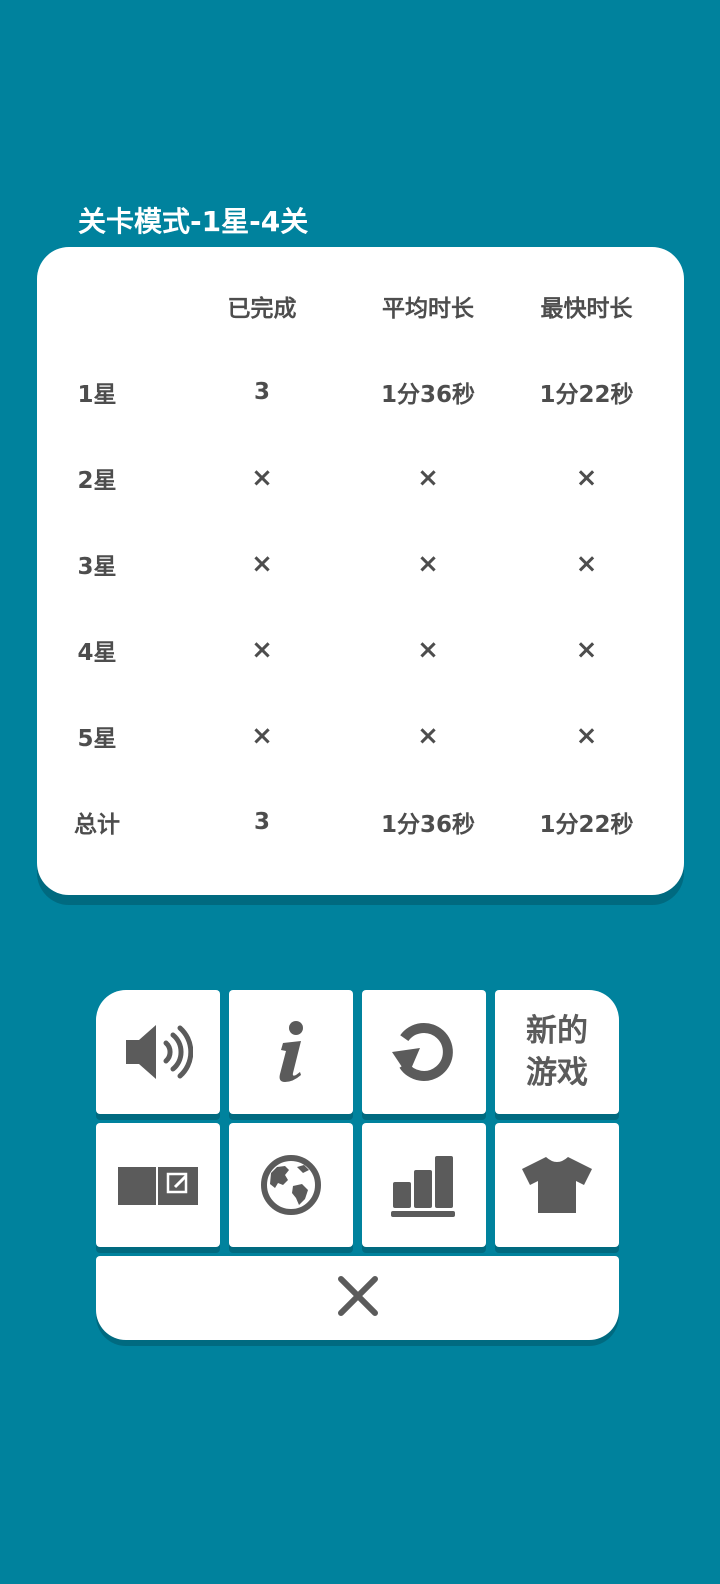 The height and width of the screenshot is (1584, 720). Describe the element at coordinates (97, 567) in the screenshot. I see `row-label: 3星` at that location.